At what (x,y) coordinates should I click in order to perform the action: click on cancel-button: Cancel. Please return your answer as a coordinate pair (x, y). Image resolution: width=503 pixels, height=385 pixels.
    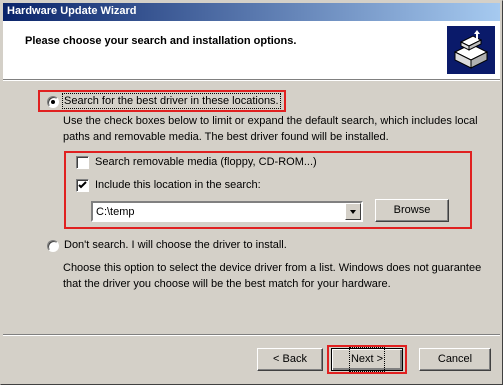
    Looking at the image, I should click on (455, 359).